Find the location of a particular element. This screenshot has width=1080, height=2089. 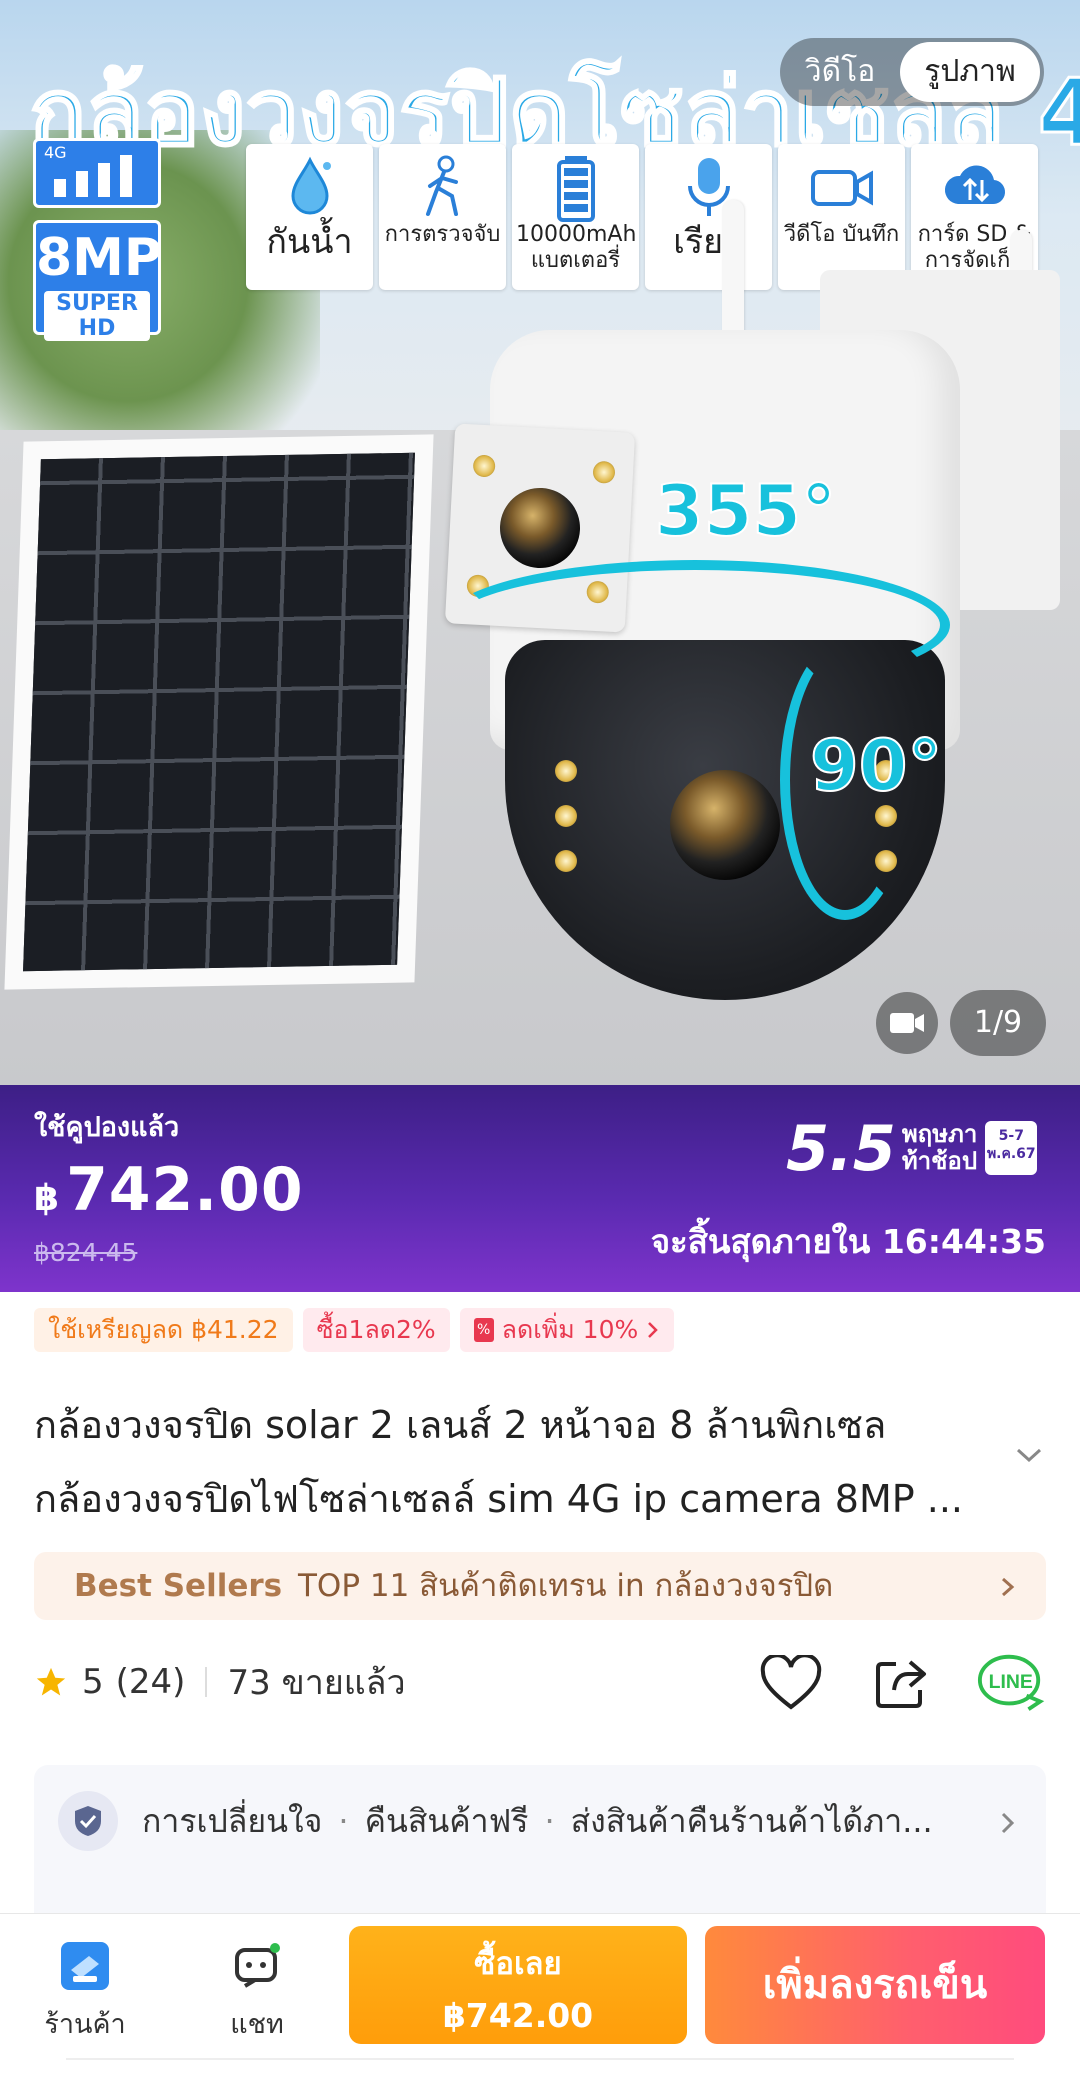

divider is located at coordinates (206, 1682).